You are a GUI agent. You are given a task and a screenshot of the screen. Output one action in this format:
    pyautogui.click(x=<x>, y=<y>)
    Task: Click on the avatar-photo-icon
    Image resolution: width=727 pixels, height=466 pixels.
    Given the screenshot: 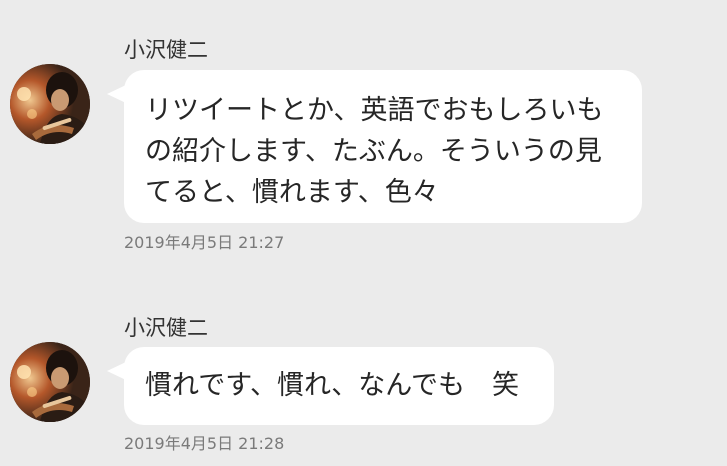 What is the action you would take?
    pyautogui.click(x=50, y=382)
    